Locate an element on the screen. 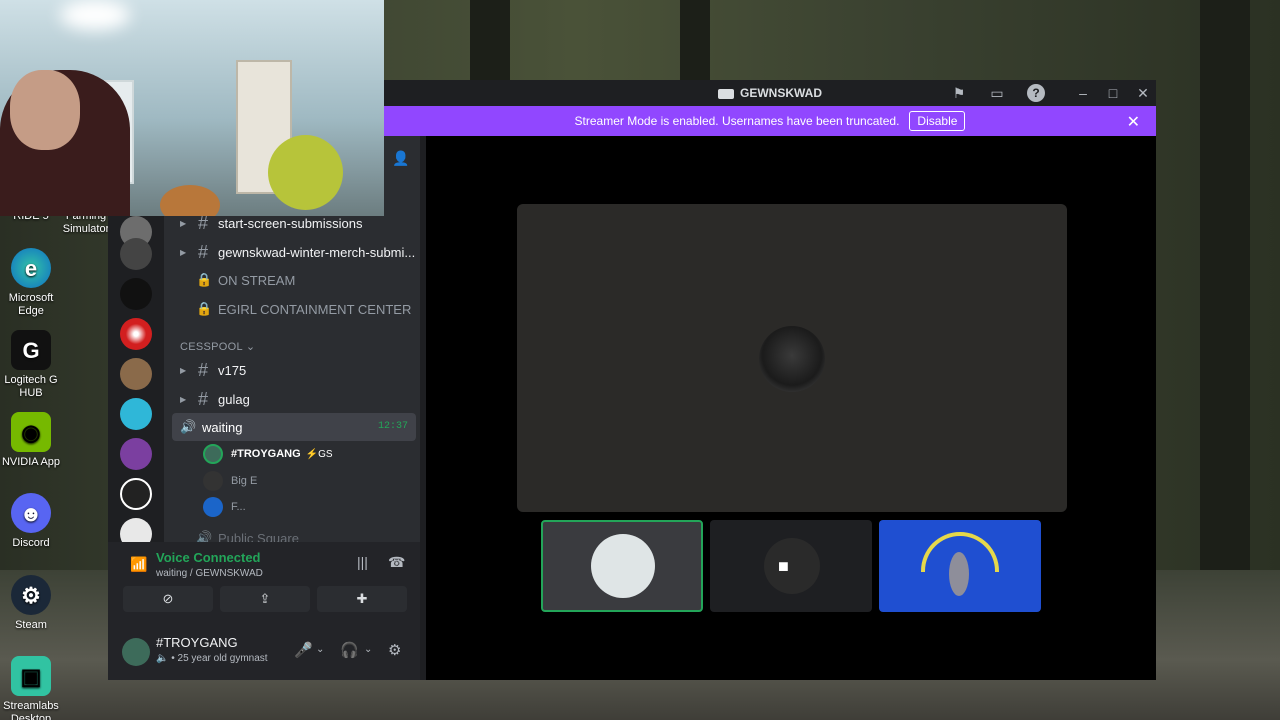 The image size is (1280, 720). steam-icon: ⚙ is located at coordinates (31, 595).